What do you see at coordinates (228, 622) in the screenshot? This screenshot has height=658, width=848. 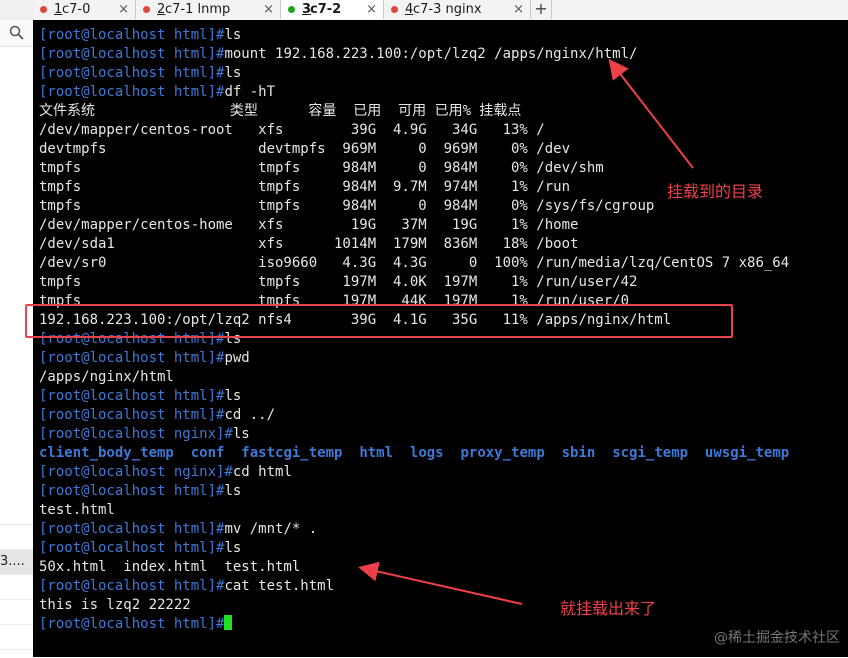 I see `text-cursor` at bounding box center [228, 622].